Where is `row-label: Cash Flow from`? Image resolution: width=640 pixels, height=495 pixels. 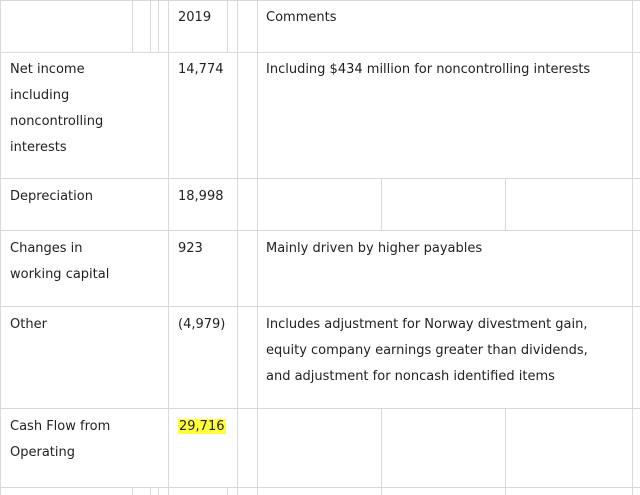
row-label: Cash Flow from is located at coordinates (60, 426).